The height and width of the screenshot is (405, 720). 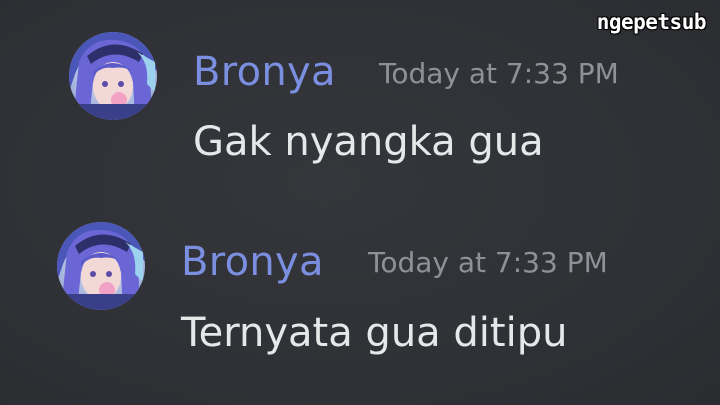 I want to click on message-text: Ternyata gua ditipu, so click(x=374, y=333).